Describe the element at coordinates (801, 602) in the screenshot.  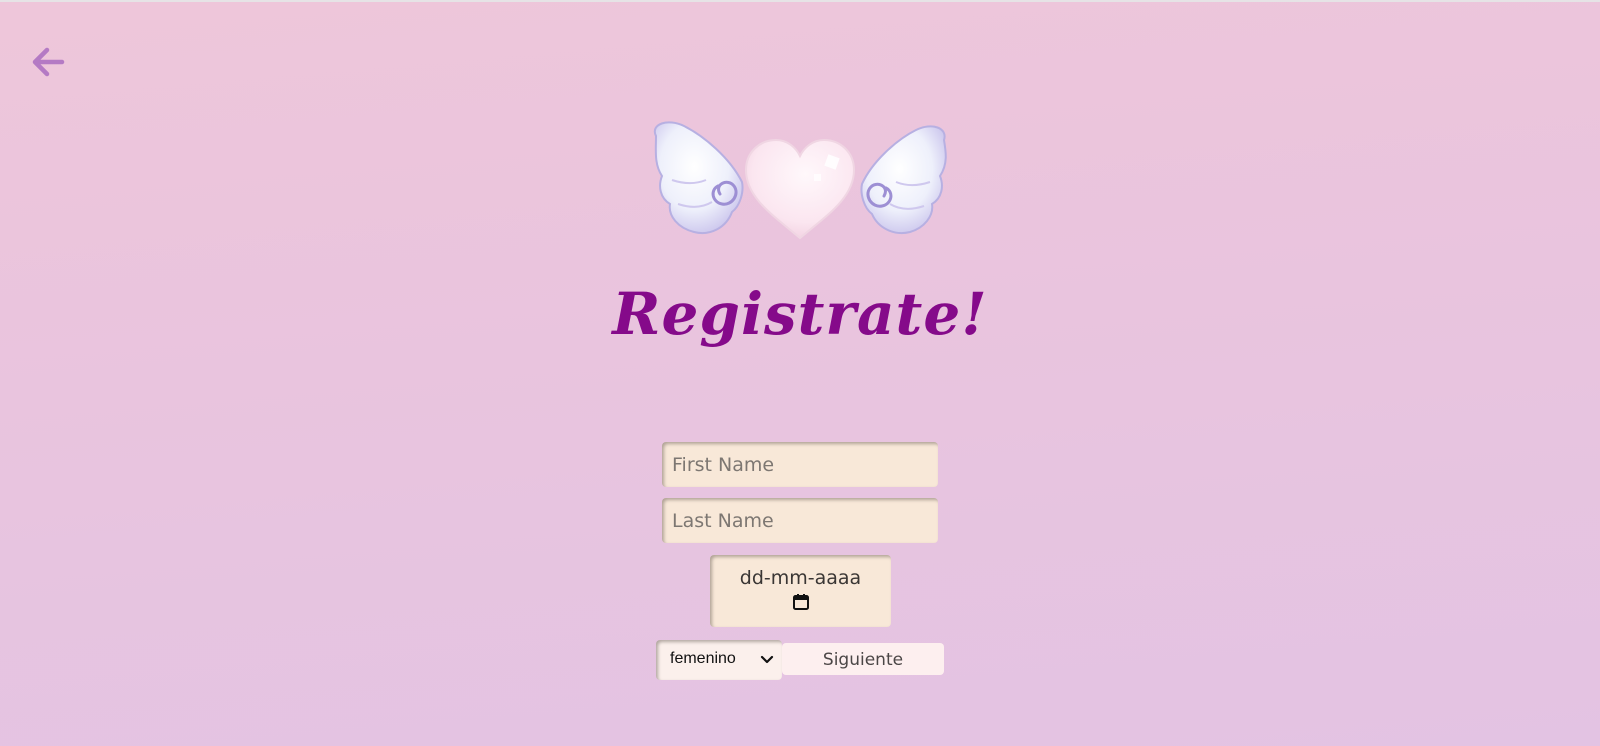
I see `calendar-icon` at that location.